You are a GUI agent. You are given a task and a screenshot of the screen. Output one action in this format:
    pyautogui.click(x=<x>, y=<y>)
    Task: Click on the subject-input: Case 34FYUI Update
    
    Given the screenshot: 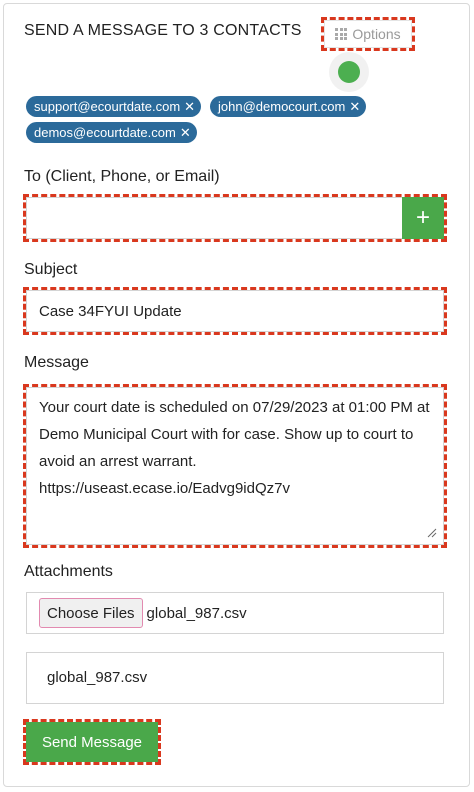 What is the action you would take?
    pyautogui.click(x=235, y=311)
    